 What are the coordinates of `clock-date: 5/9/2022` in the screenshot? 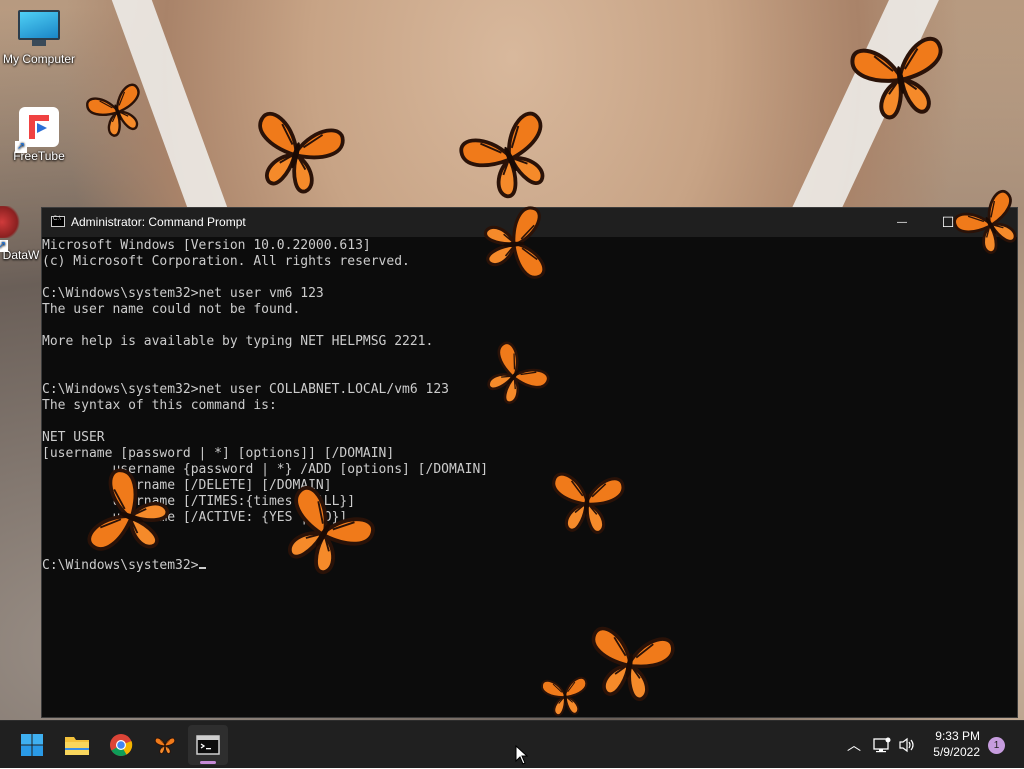 It's located at (956, 752).